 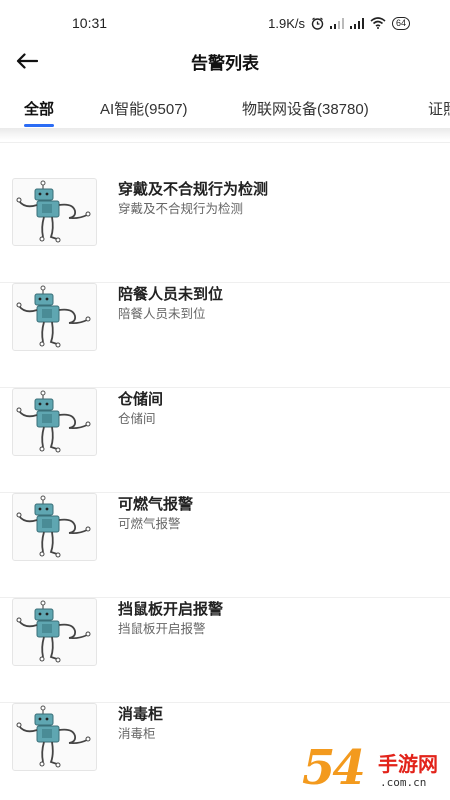 What do you see at coordinates (156, 504) in the screenshot?
I see `alarm-title: 可燃气报警` at bounding box center [156, 504].